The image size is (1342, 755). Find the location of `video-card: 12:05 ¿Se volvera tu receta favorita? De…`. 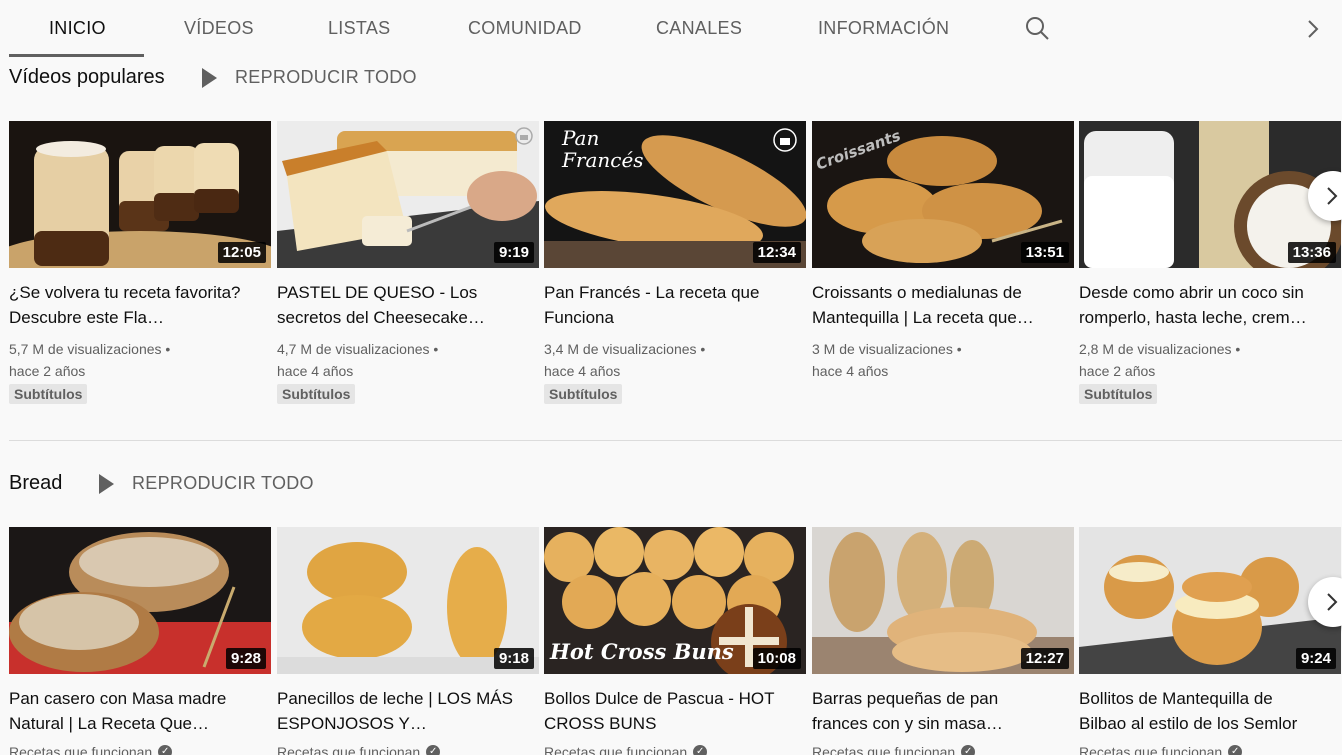

video-card: 12:05 ¿Se volvera tu receta favorita? De… is located at coordinates (140, 262).